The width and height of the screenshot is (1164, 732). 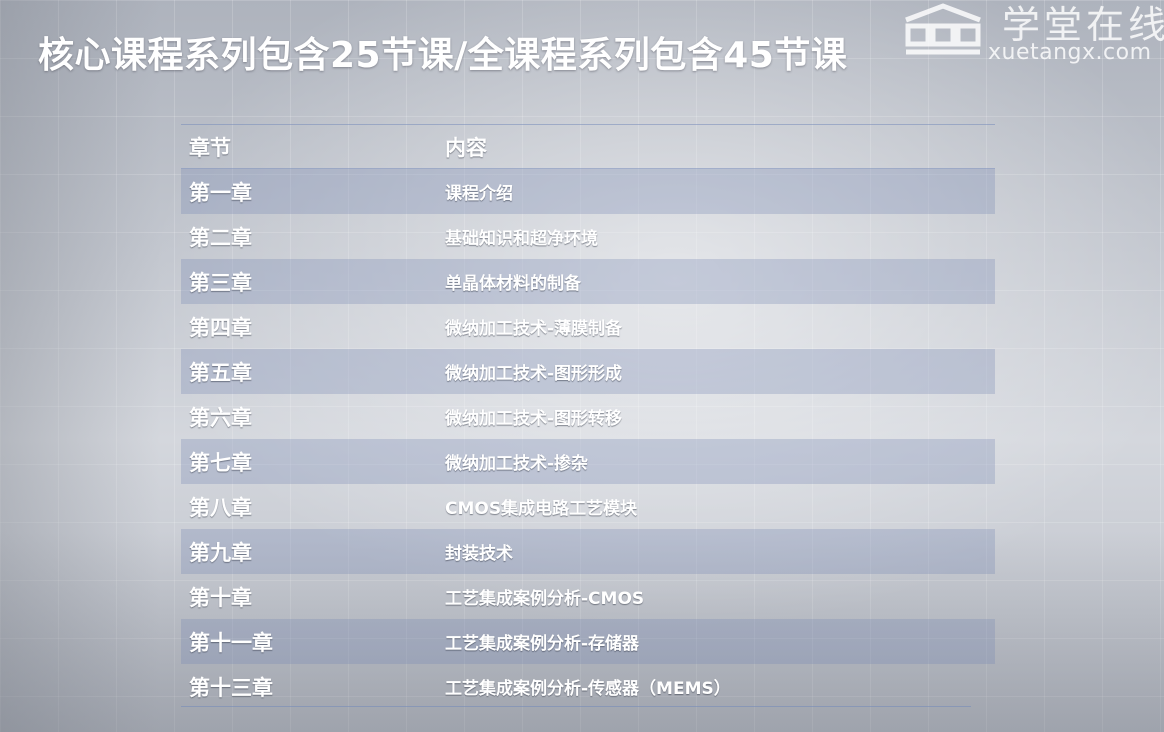 What do you see at coordinates (943, 29) in the screenshot?
I see `xuetangx-logo-icon` at bounding box center [943, 29].